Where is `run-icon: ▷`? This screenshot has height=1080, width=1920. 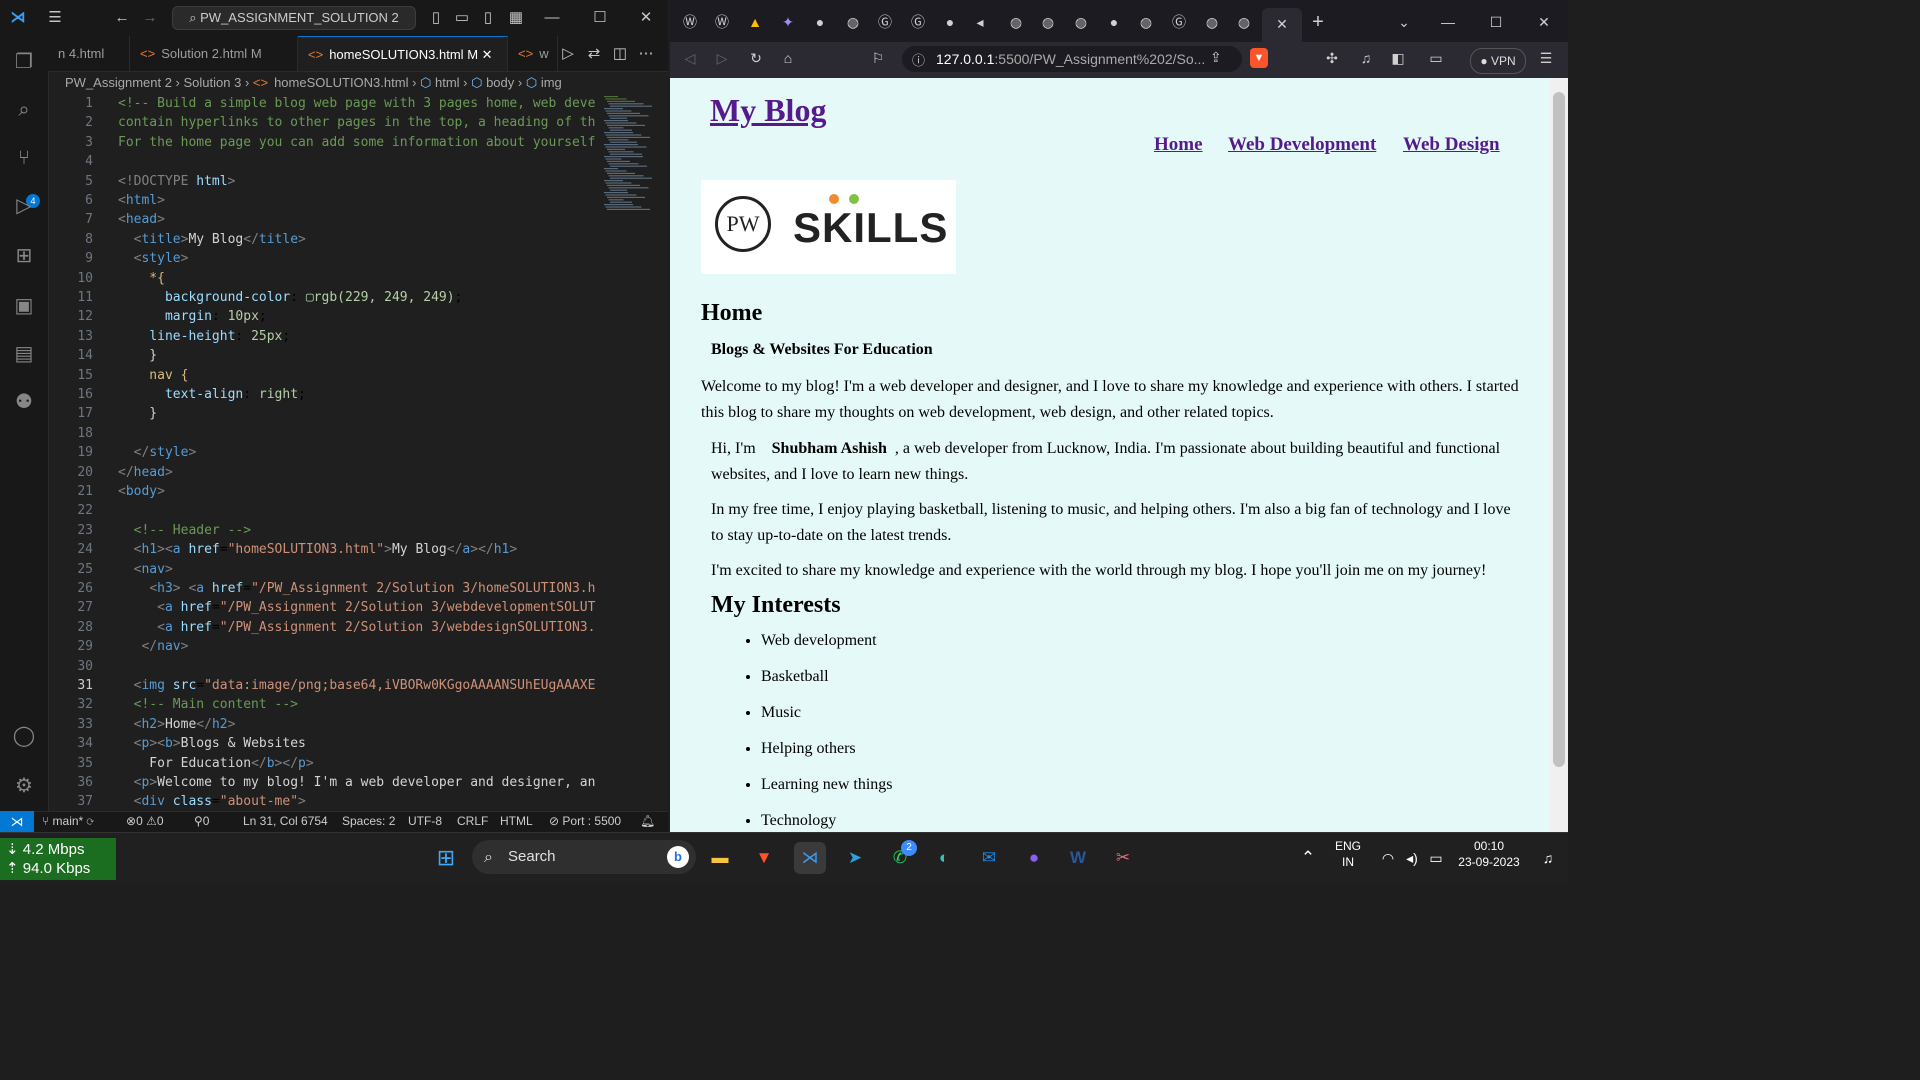 run-icon: ▷ is located at coordinates (568, 53).